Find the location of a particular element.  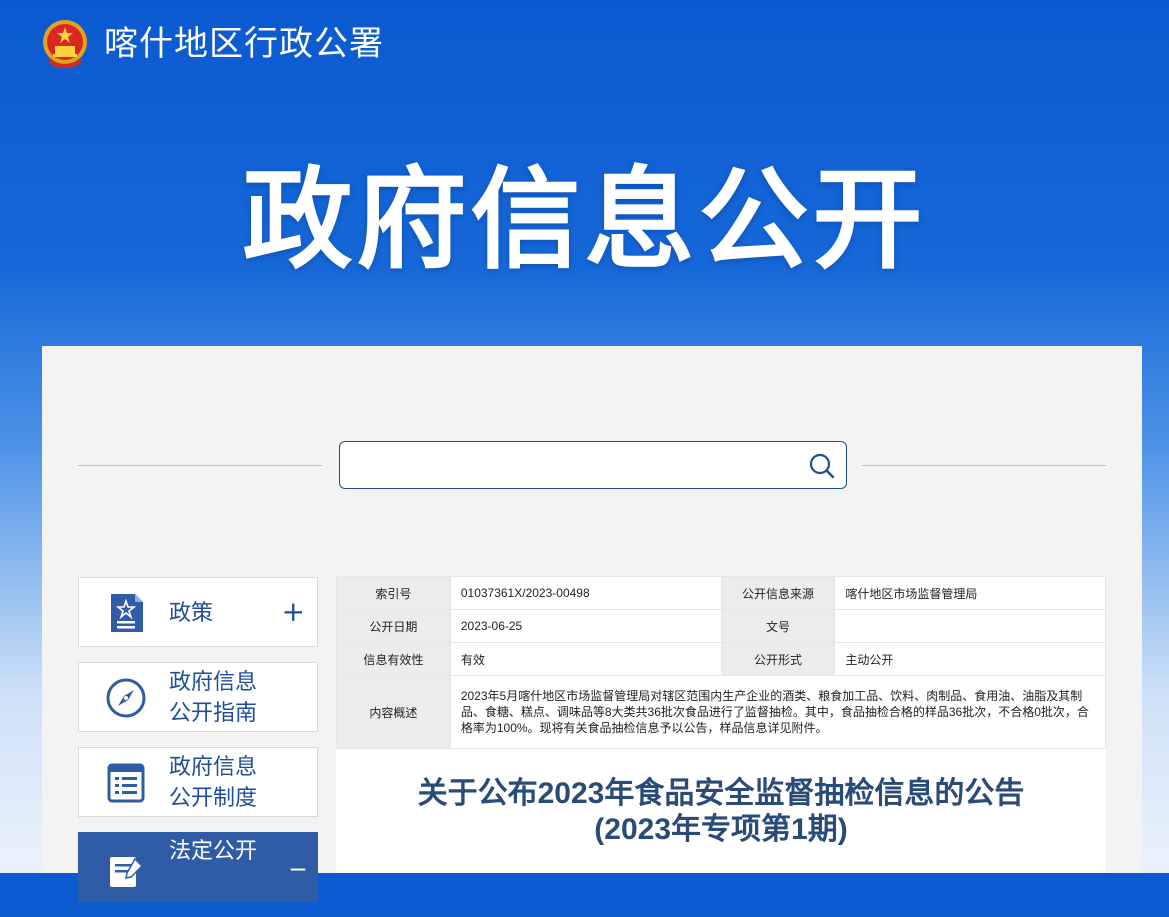

search-input is located at coordinates (572, 466).